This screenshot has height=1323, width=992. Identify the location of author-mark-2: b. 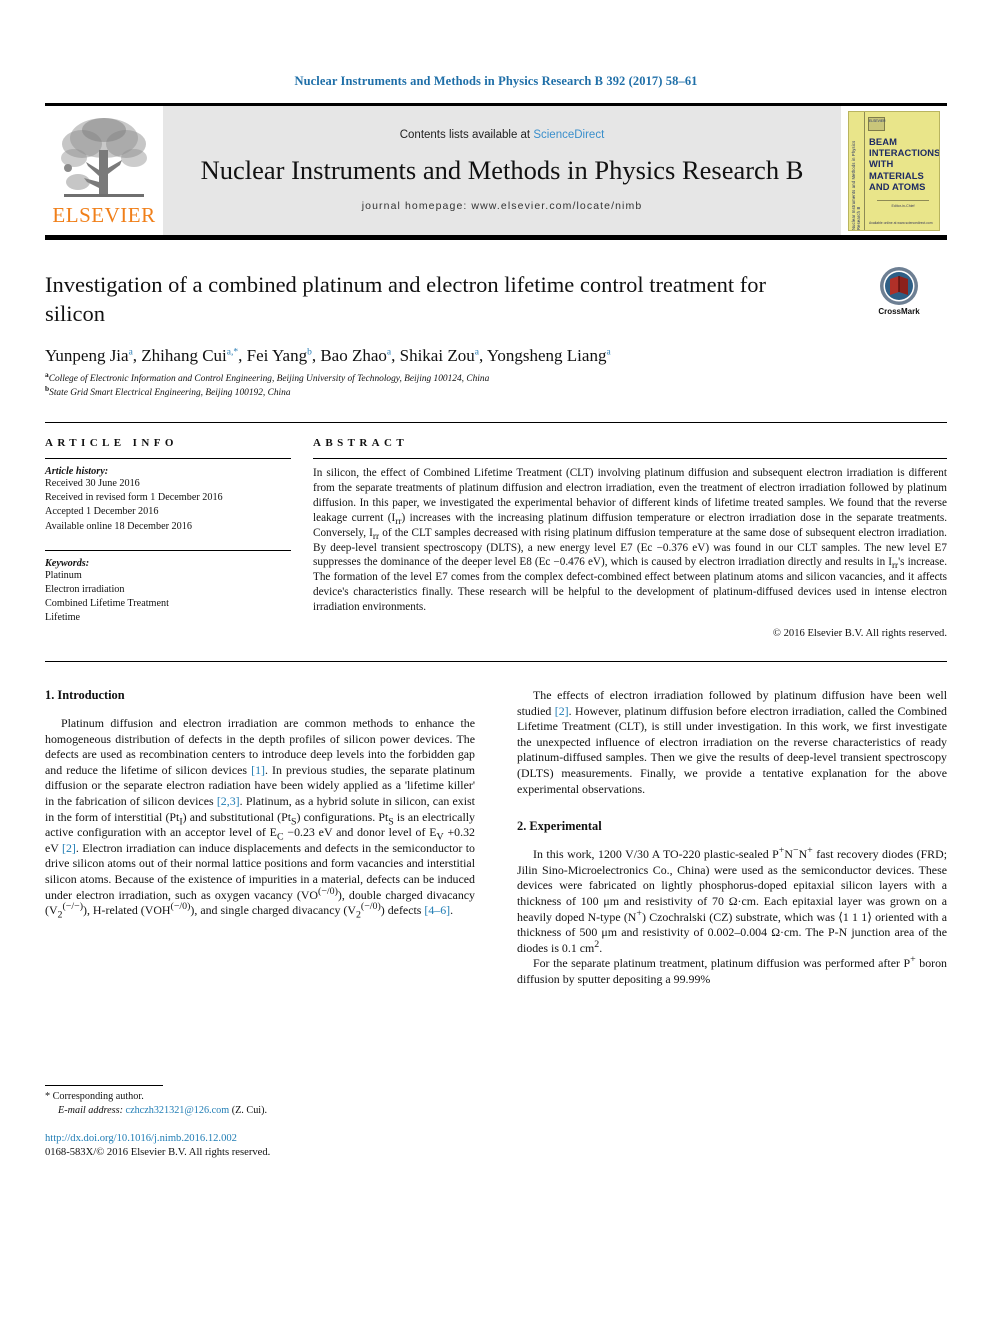
(309, 352).